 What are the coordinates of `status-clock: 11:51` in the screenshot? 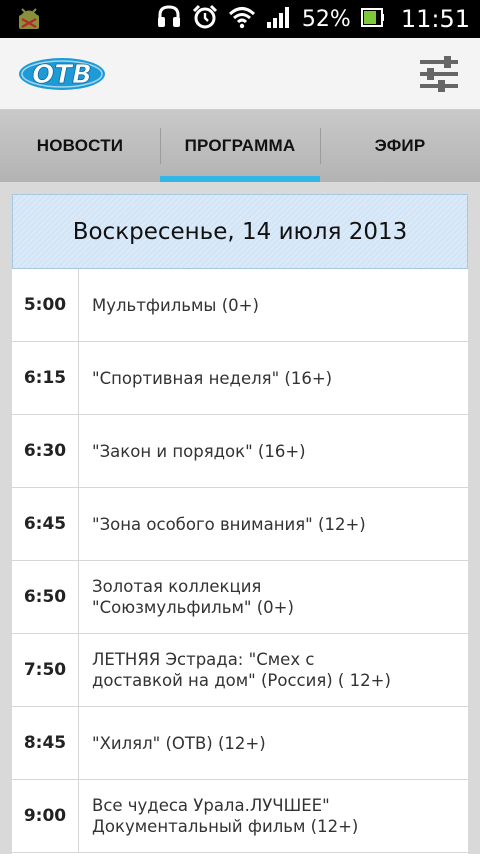 It's located at (435, 19).